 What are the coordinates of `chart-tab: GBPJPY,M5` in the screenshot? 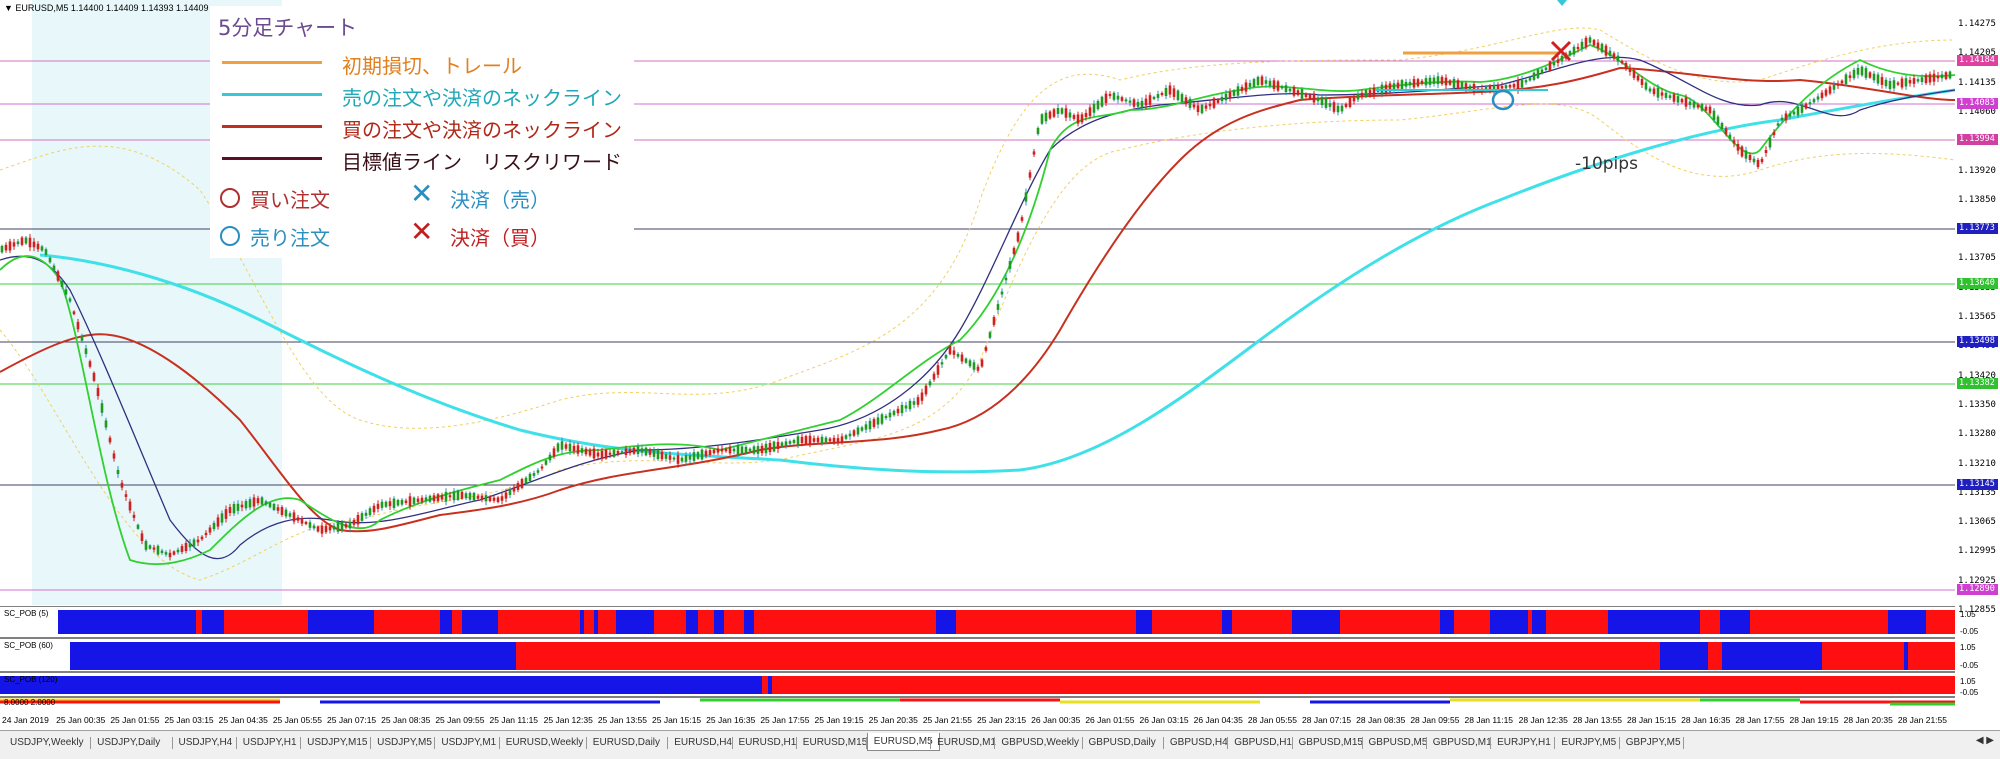 It's located at (1653, 743).